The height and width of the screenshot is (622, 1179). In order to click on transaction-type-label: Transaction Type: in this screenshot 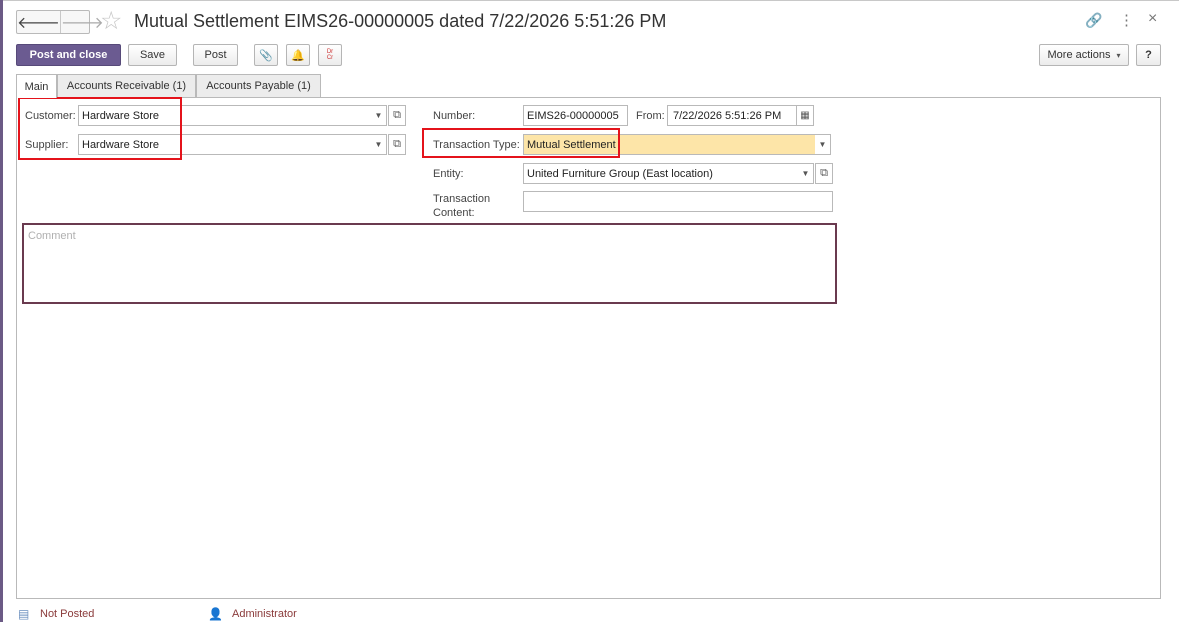, I will do `click(476, 145)`.